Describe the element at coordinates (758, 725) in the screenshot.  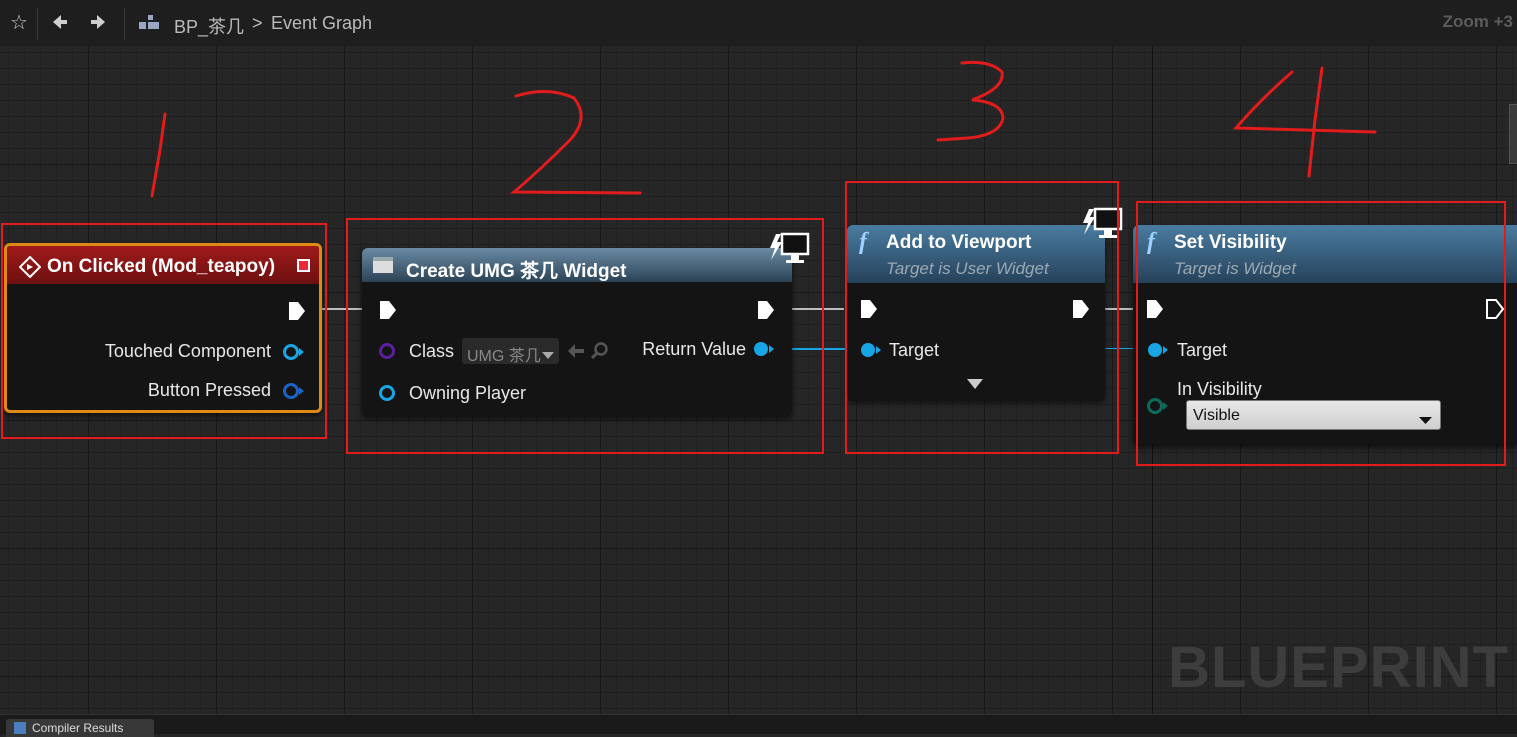
I see `bottom-panel-tabs: Compiler Results` at that location.